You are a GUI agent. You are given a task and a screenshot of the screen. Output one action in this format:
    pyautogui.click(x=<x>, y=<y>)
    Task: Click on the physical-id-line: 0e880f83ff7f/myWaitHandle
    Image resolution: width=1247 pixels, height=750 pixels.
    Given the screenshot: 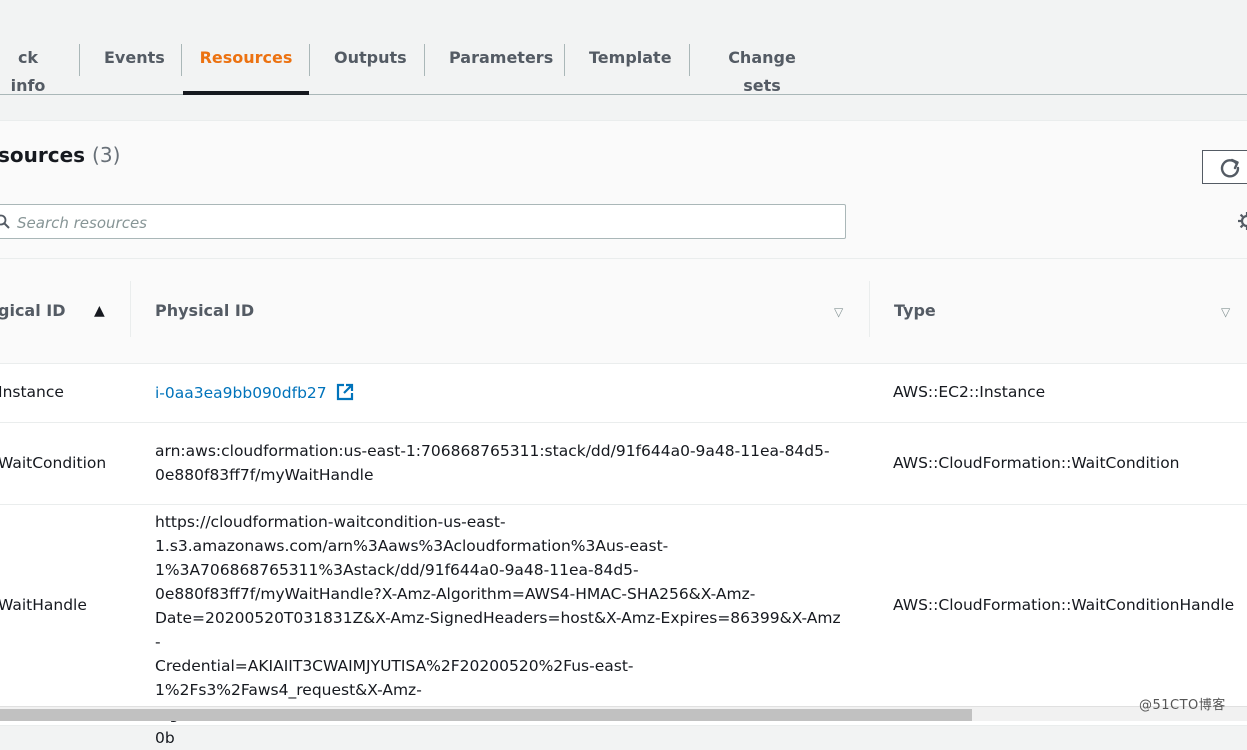 What is the action you would take?
    pyautogui.click(x=264, y=475)
    